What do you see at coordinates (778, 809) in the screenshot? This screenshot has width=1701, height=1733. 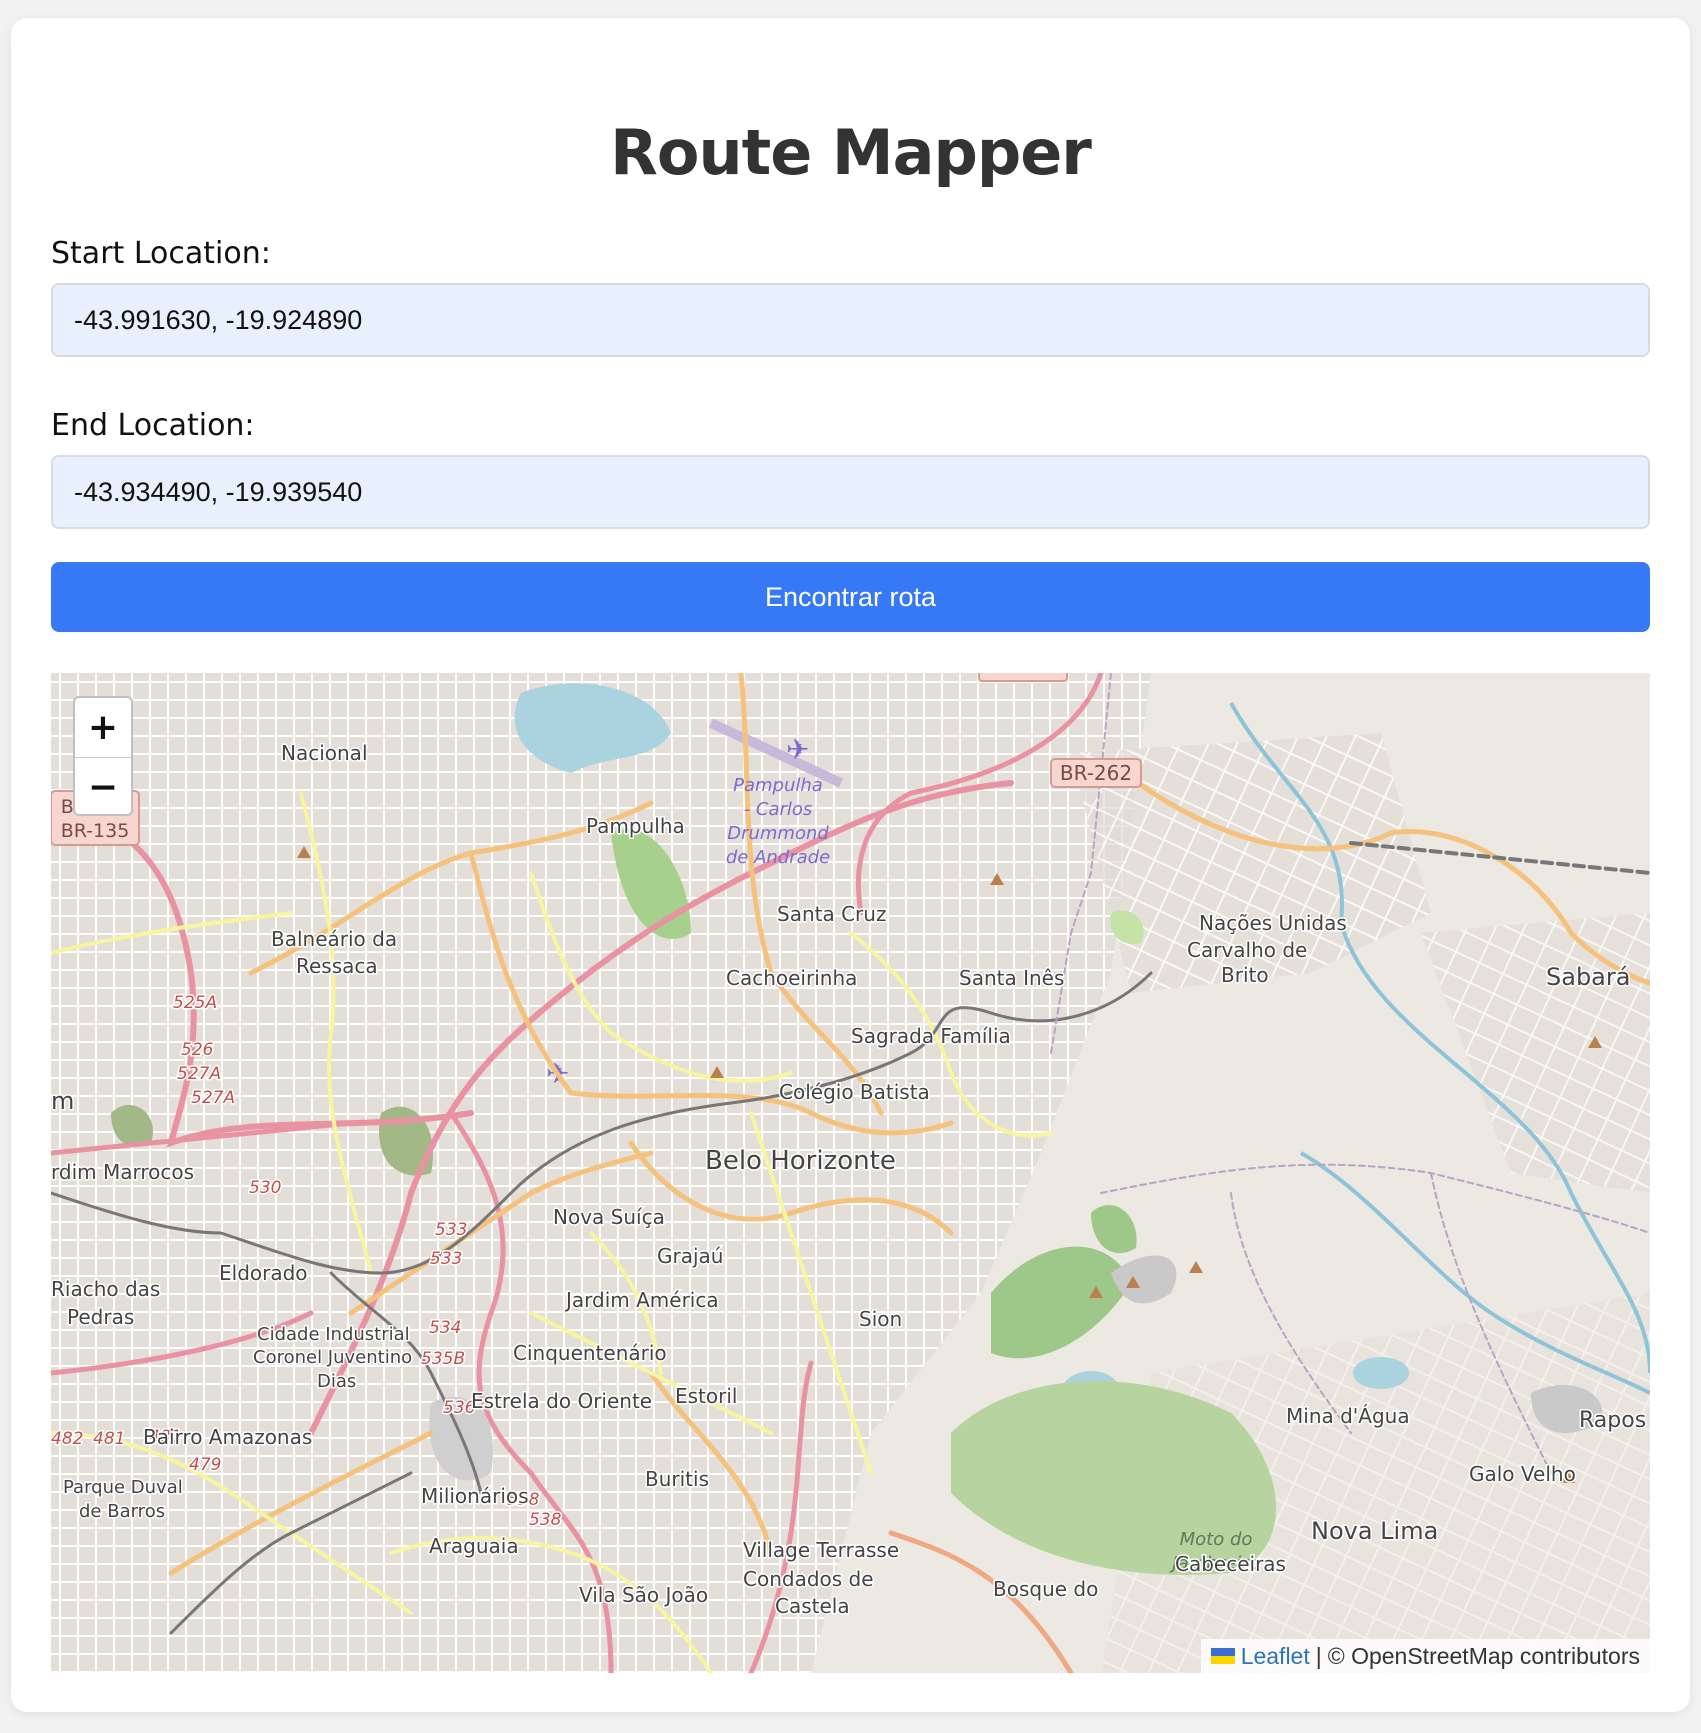 I see `airport-label-2: - Carlos` at bounding box center [778, 809].